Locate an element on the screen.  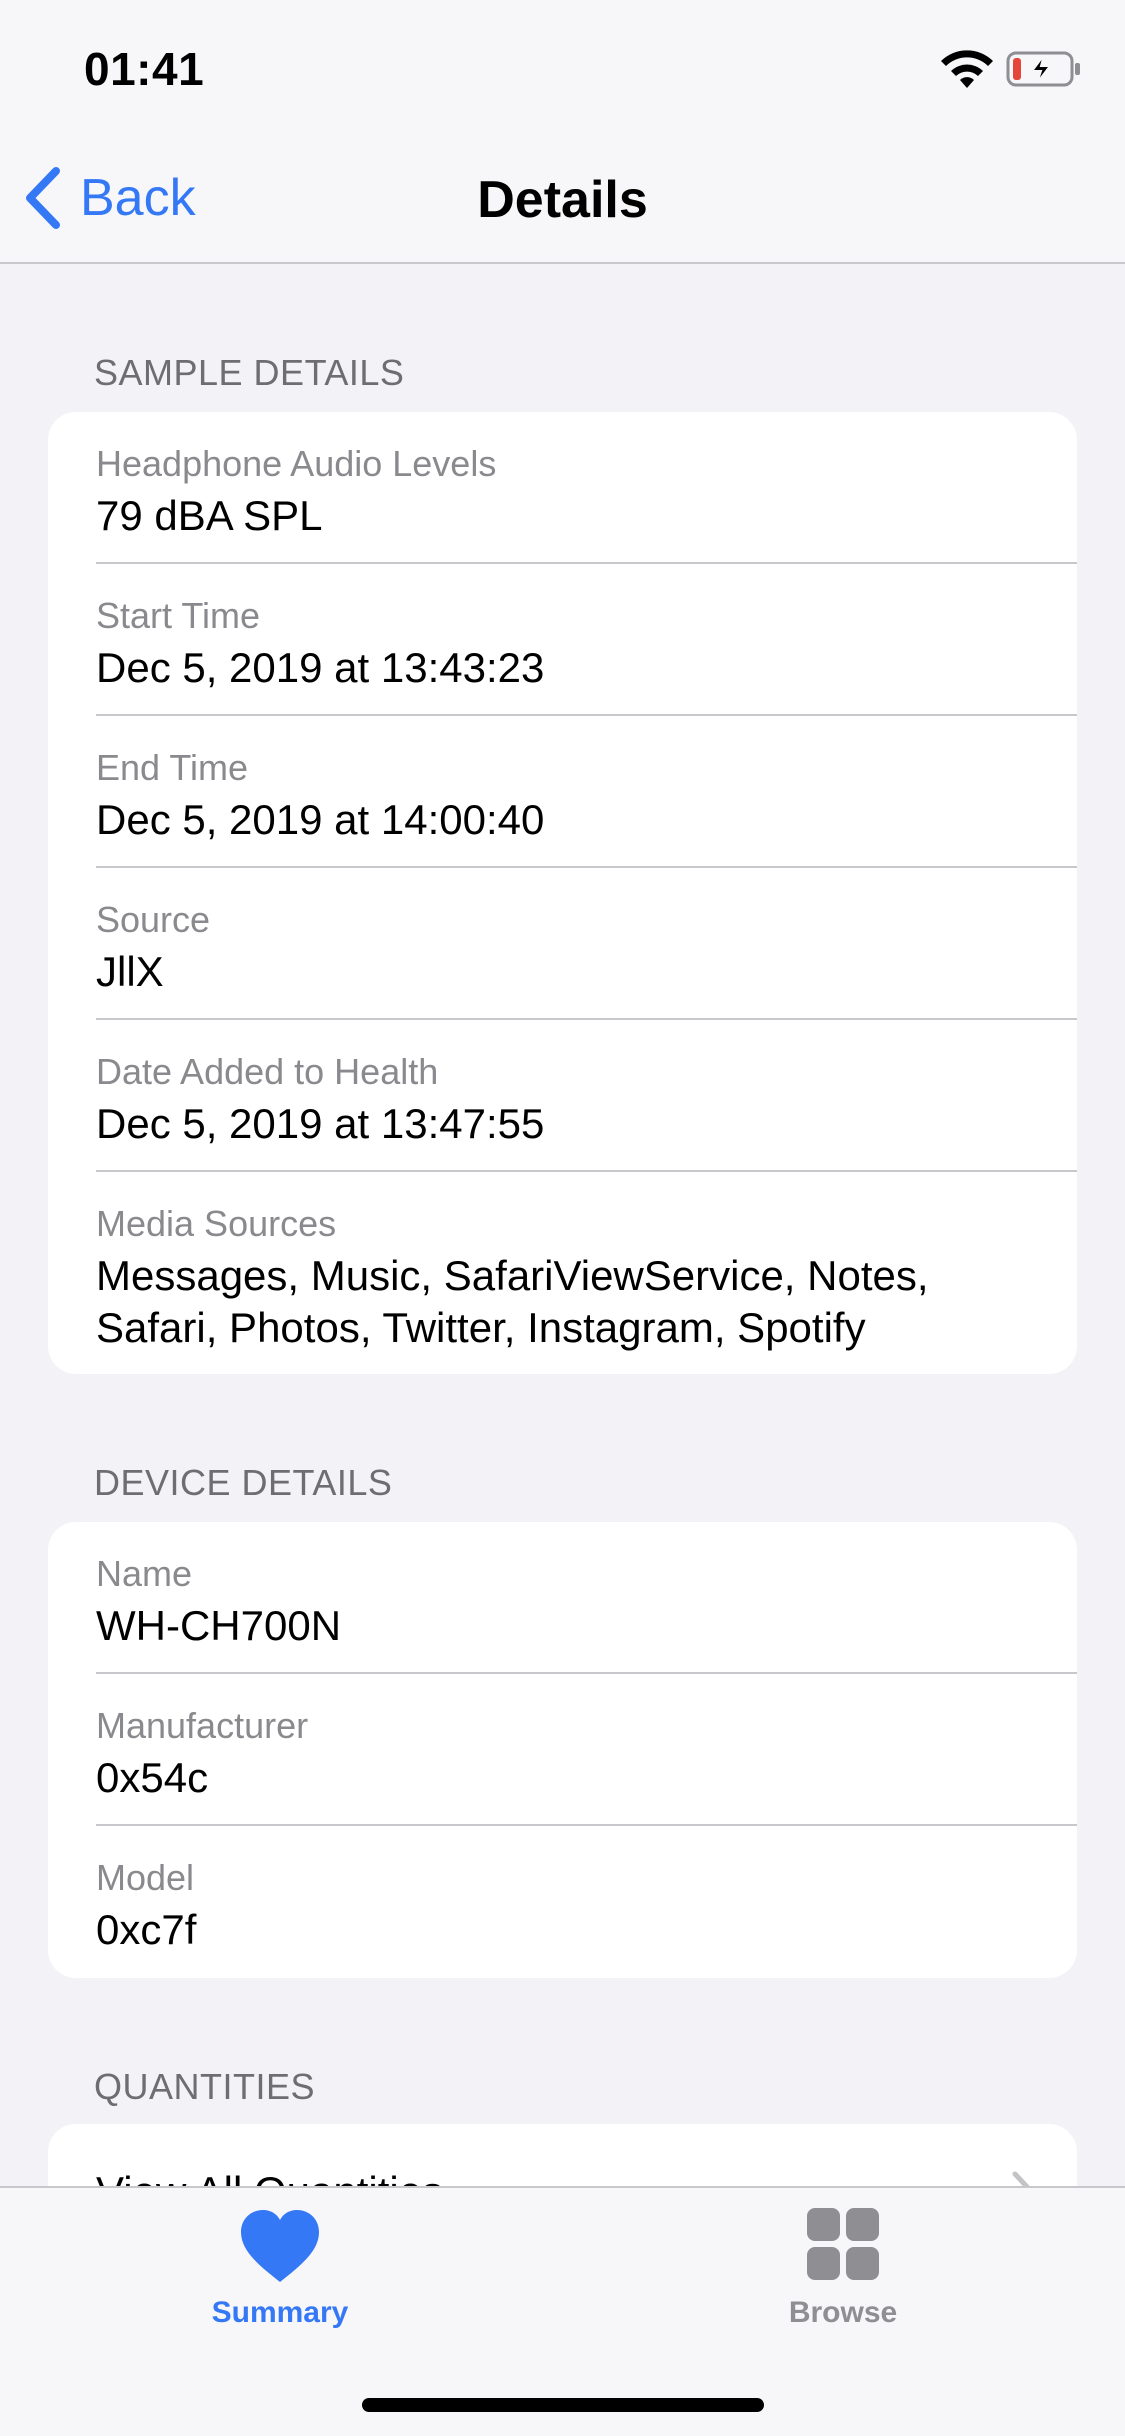
row-label: Start Time is located at coordinates (178, 615).